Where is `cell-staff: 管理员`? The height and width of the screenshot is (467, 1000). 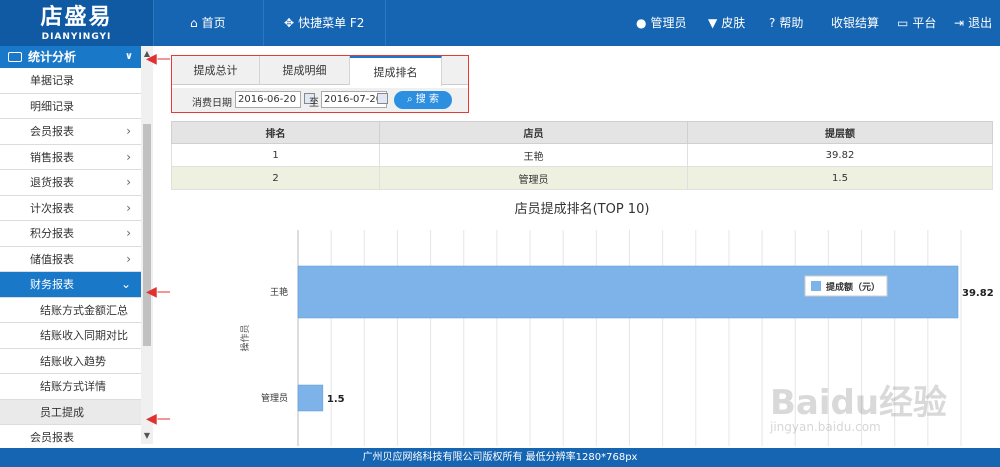 cell-staff: 管理员 is located at coordinates (533, 178).